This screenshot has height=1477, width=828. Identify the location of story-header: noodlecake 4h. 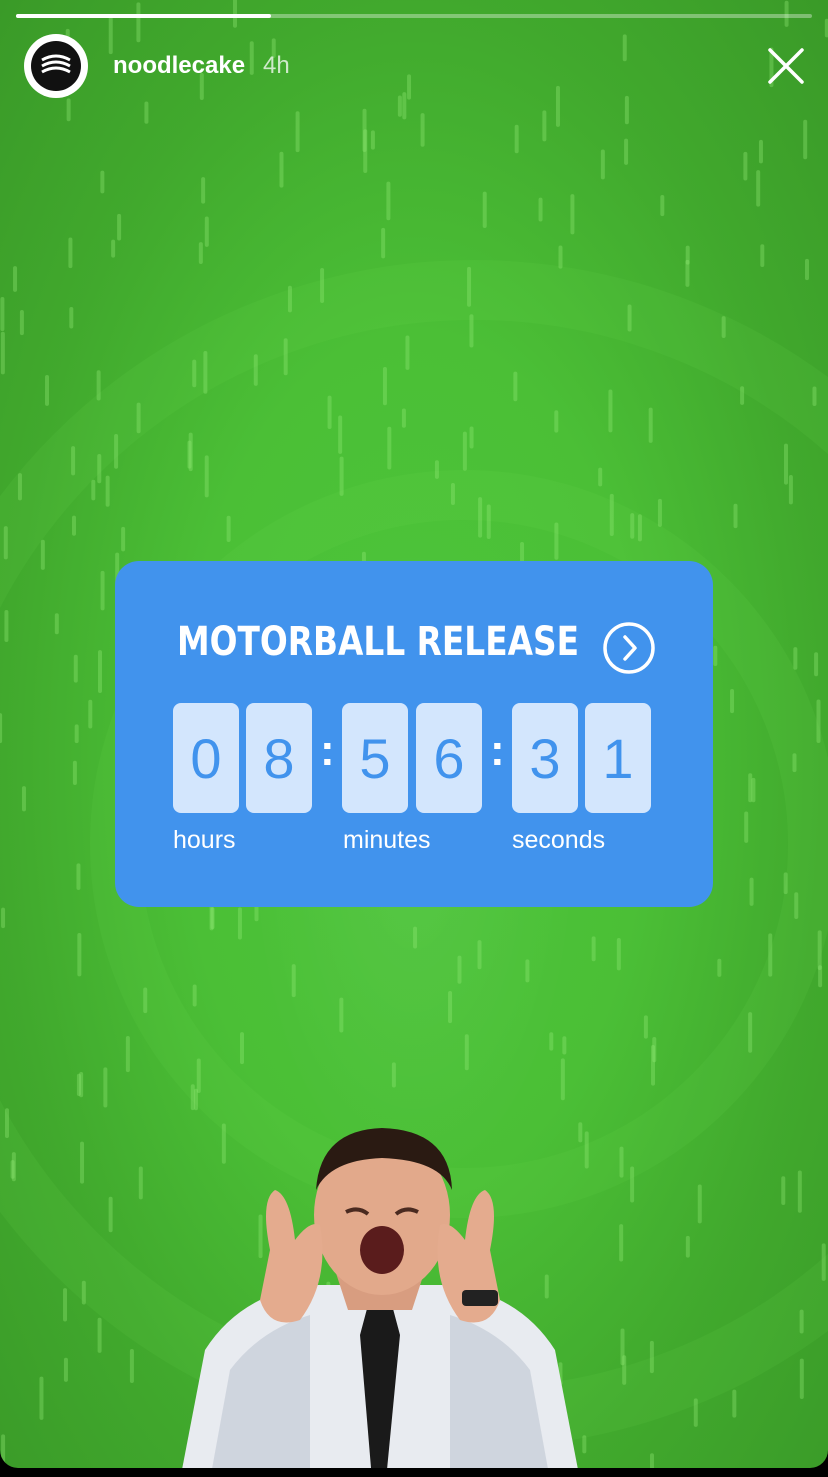
(157, 66).